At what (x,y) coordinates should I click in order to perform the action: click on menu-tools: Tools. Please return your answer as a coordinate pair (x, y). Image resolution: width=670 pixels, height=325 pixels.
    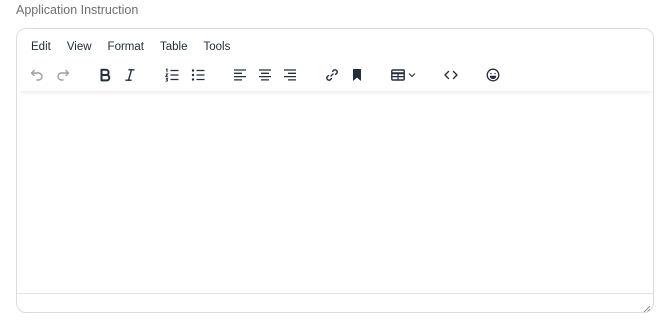
    Looking at the image, I should click on (216, 47).